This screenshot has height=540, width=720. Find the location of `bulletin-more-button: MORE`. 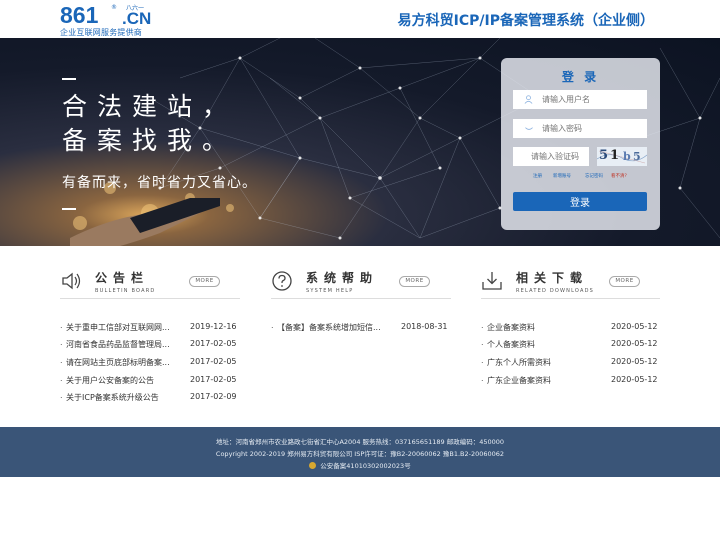

bulletin-more-button: MORE is located at coordinates (204, 281).